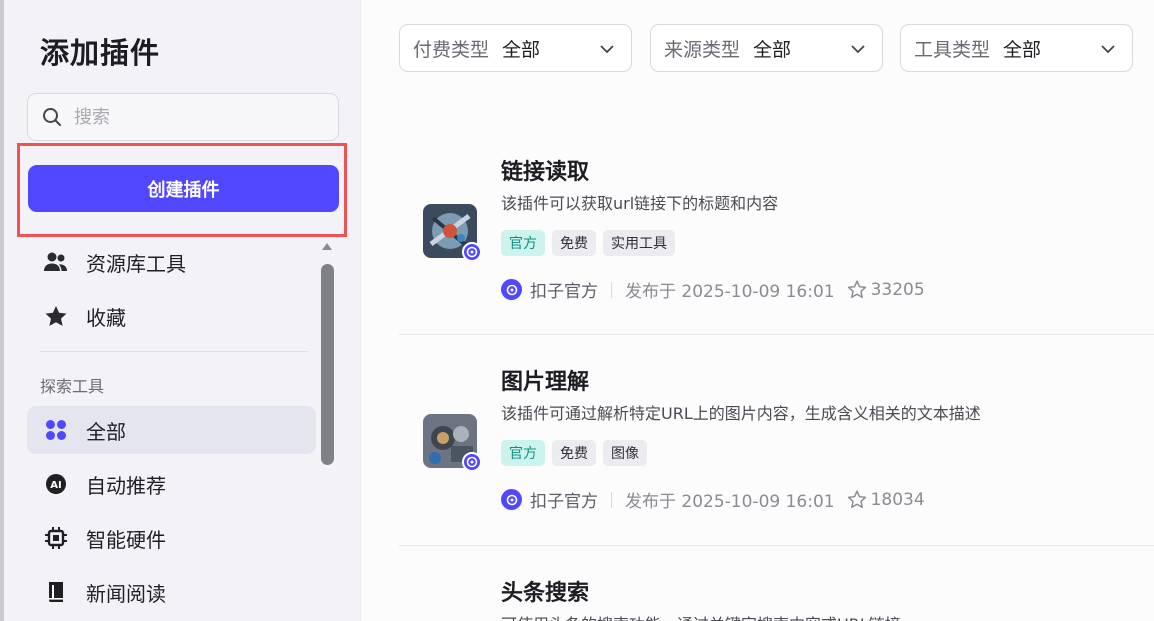 The width and height of the screenshot is (1154, 621). I want to click on divider, so click(174, 351).